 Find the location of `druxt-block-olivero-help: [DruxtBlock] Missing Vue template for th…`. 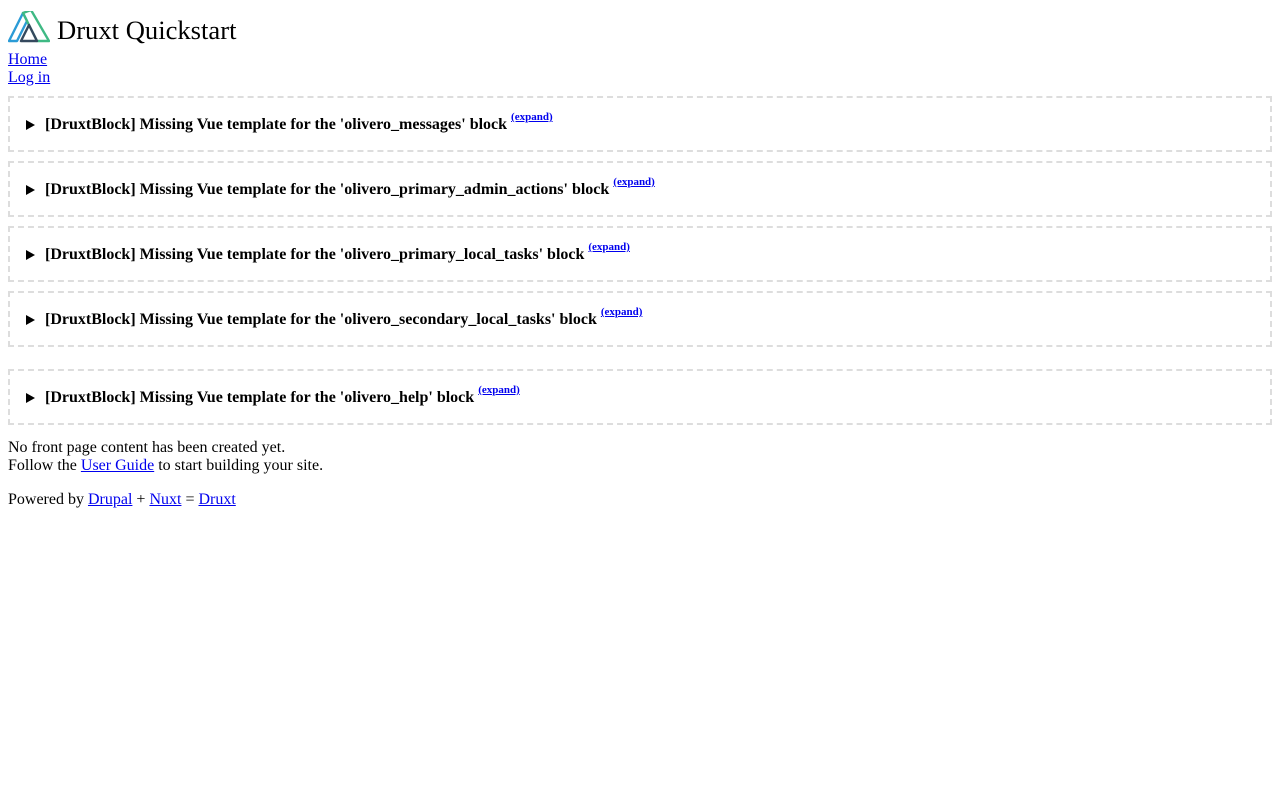

druxt-block-olivero-help: [DruxtBlock] Missing Vue template for th… is located at coordinates (640, 397).